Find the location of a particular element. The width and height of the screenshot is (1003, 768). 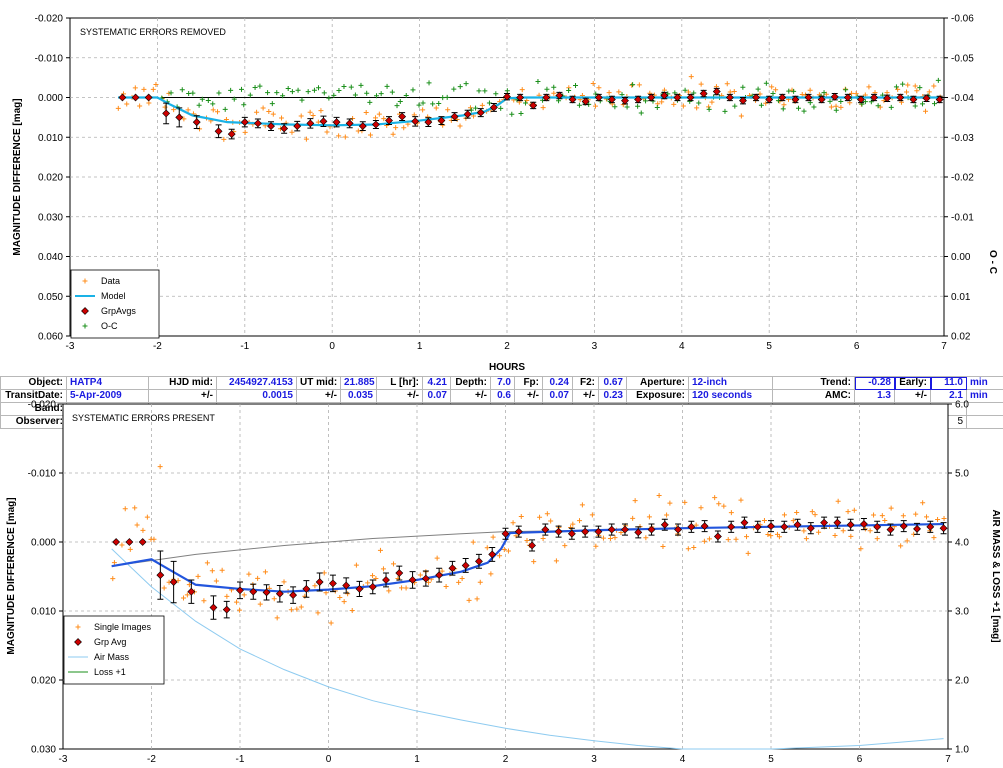

y-tick-label: 0.050 is located at coordinates (50, 297).